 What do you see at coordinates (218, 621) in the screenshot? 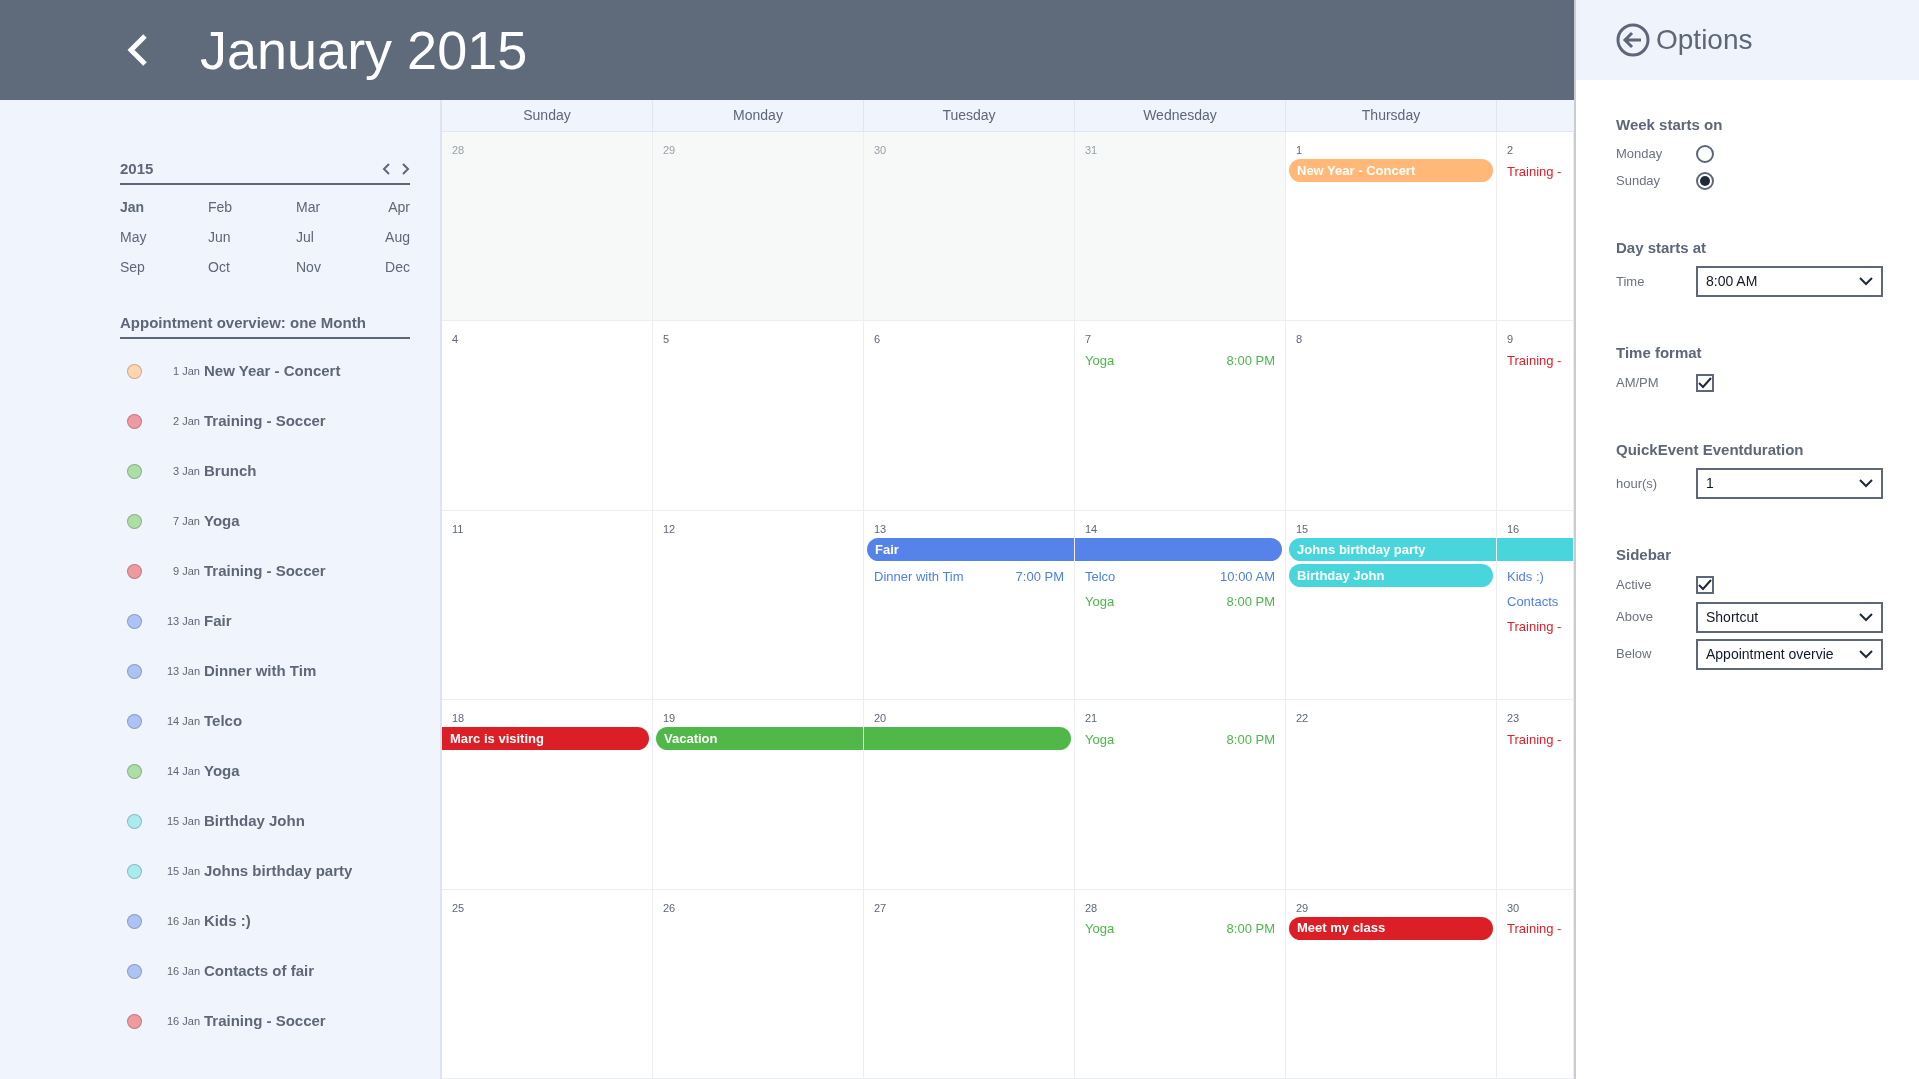
I see `appointment-title: Fair` at bounding box center [218, 621].